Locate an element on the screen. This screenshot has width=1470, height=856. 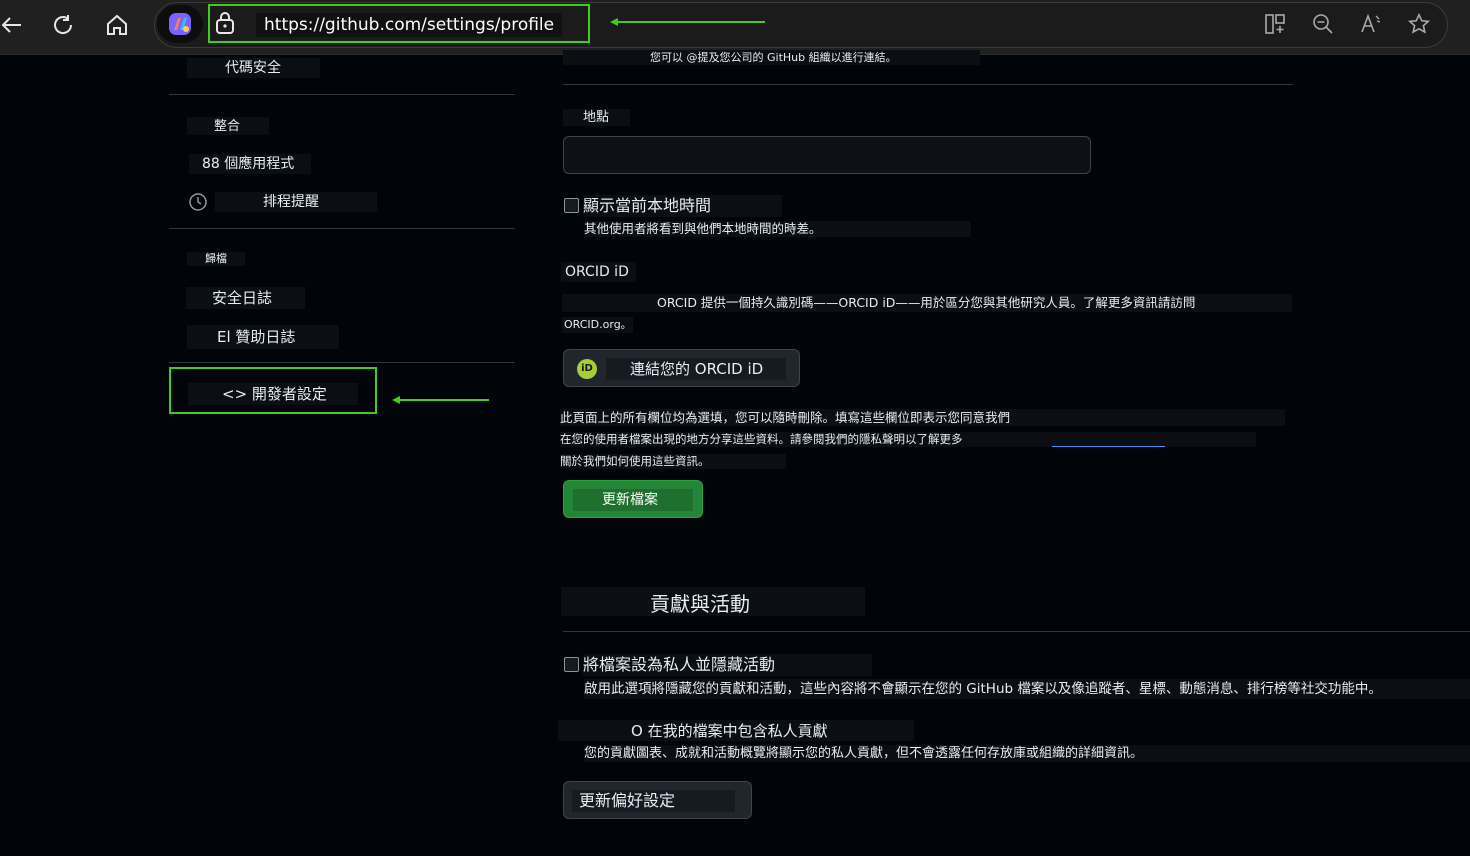
private-profile-checkbox is located at coordinates (571, 664).